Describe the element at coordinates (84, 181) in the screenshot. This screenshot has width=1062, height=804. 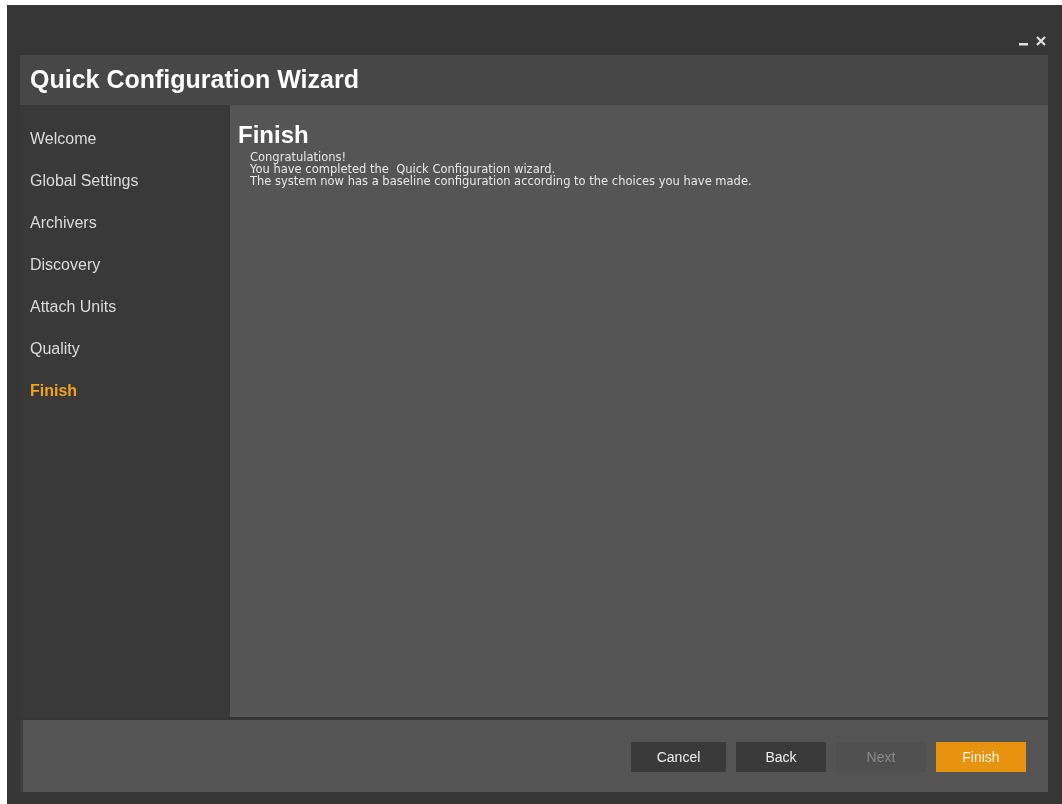
I see `wizard-step: Global Settings` at that location.